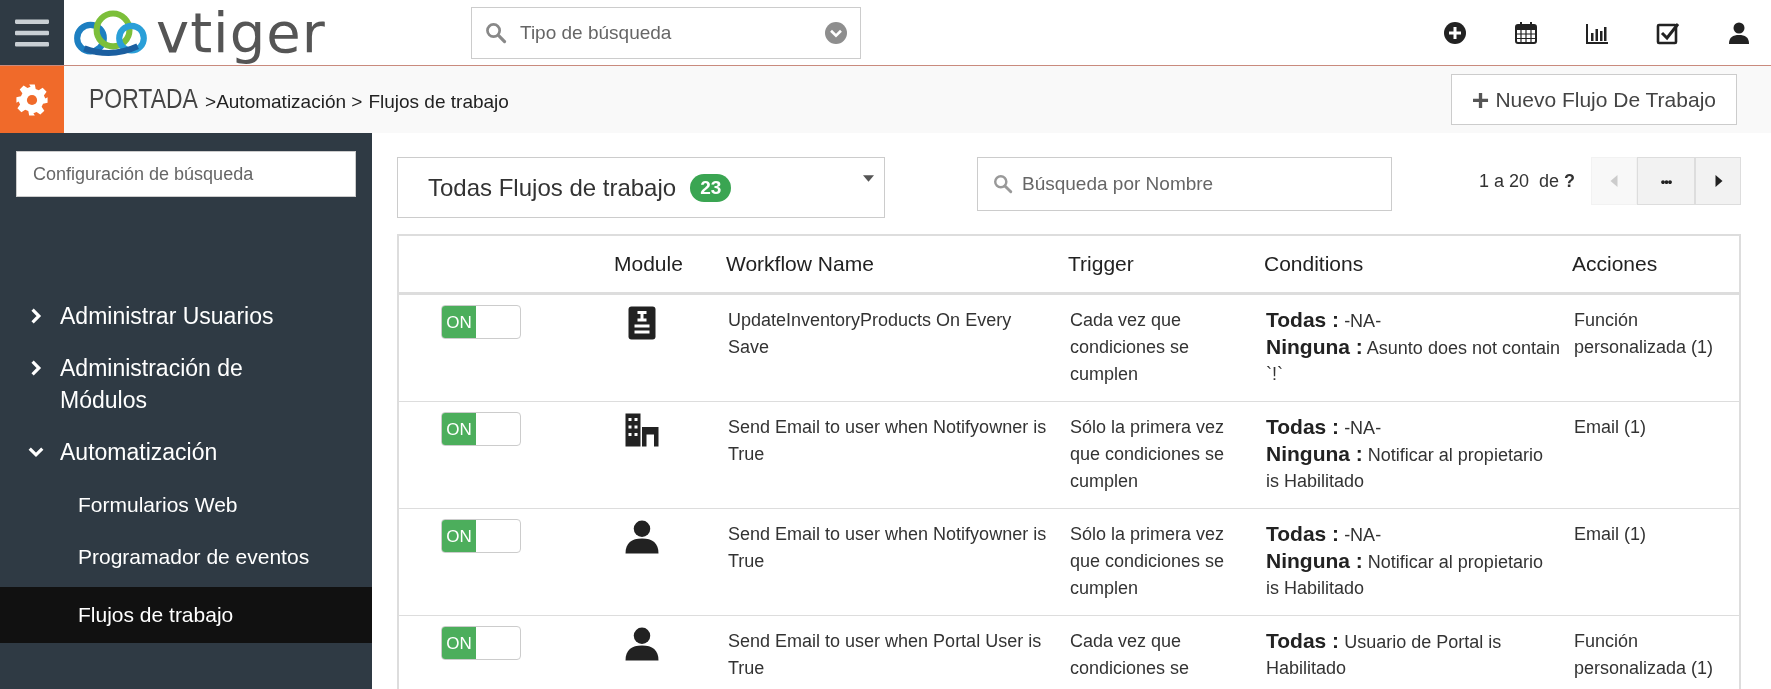  I want to click on filter-dropdown: Todas Flujos de trabajo 23, so click(641, 187).